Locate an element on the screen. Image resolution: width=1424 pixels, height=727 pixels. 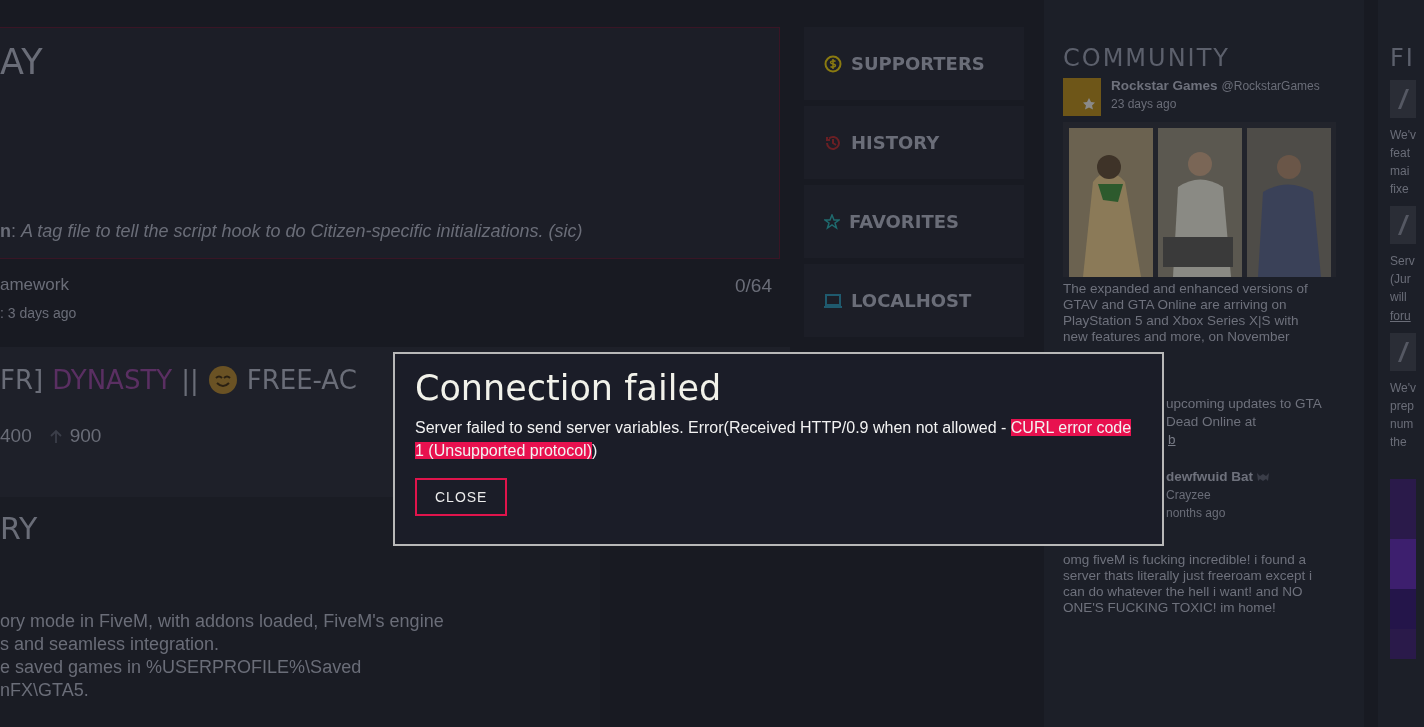
side-text: will is located at coordinates (1398, 297).